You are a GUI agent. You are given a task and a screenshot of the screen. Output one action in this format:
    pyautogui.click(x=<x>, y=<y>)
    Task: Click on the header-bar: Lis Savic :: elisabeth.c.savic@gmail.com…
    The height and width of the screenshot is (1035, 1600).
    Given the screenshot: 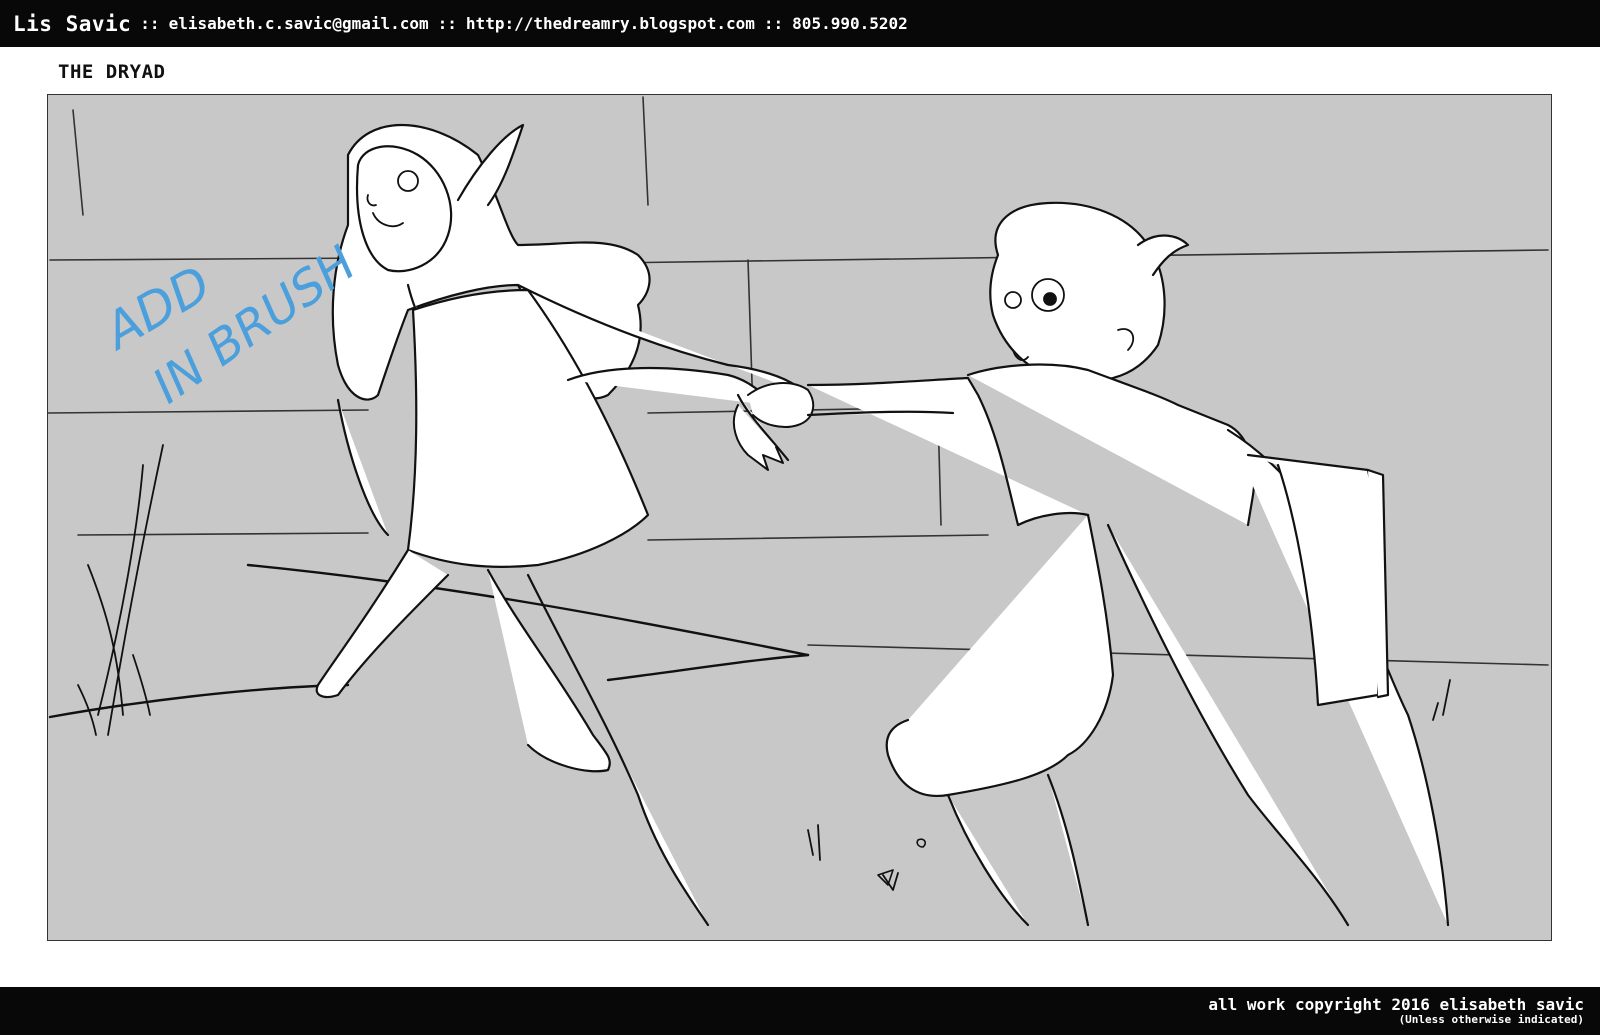 What is the action you would take?
    pyautogui.click(x=800, y=23)
    